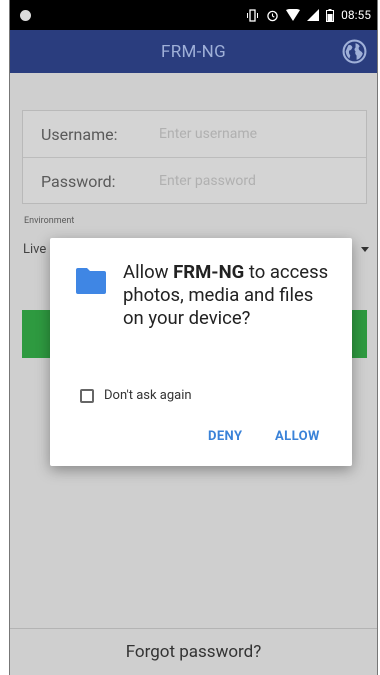  I want to click on username-label: Username:, so click(79, 134).